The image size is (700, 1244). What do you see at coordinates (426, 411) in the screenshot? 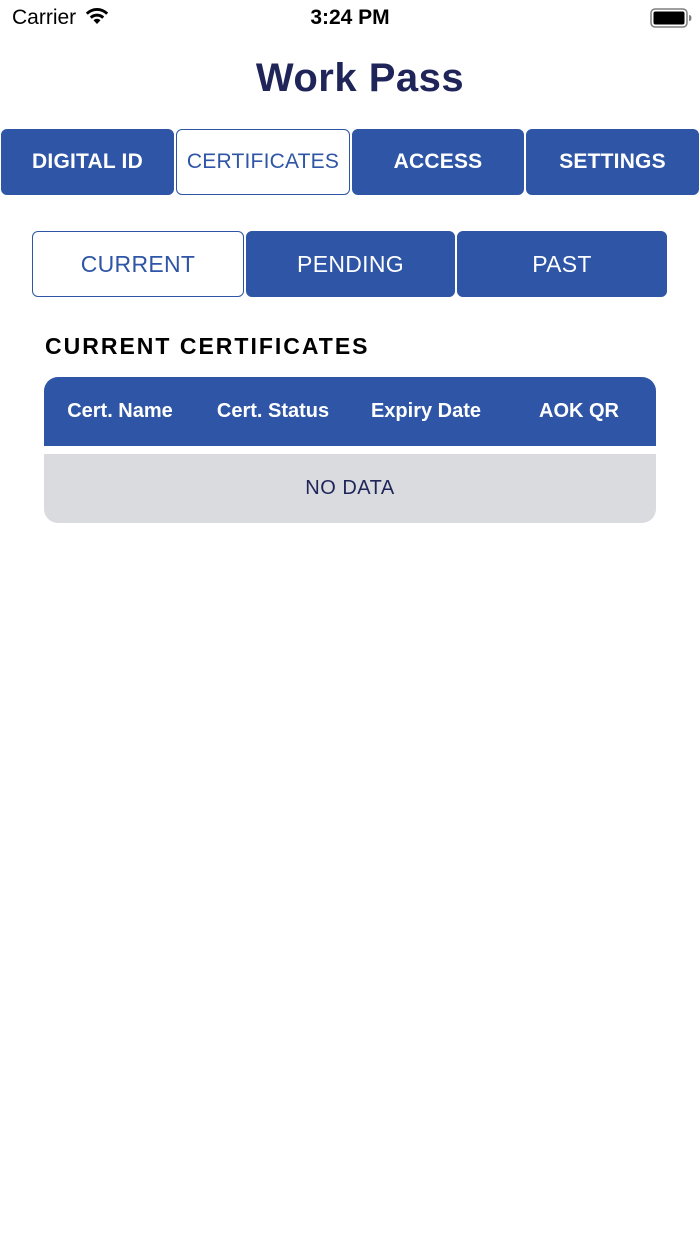
I see `column-header-expiry-date: Expiry Date` at bounding box center [426, 411].